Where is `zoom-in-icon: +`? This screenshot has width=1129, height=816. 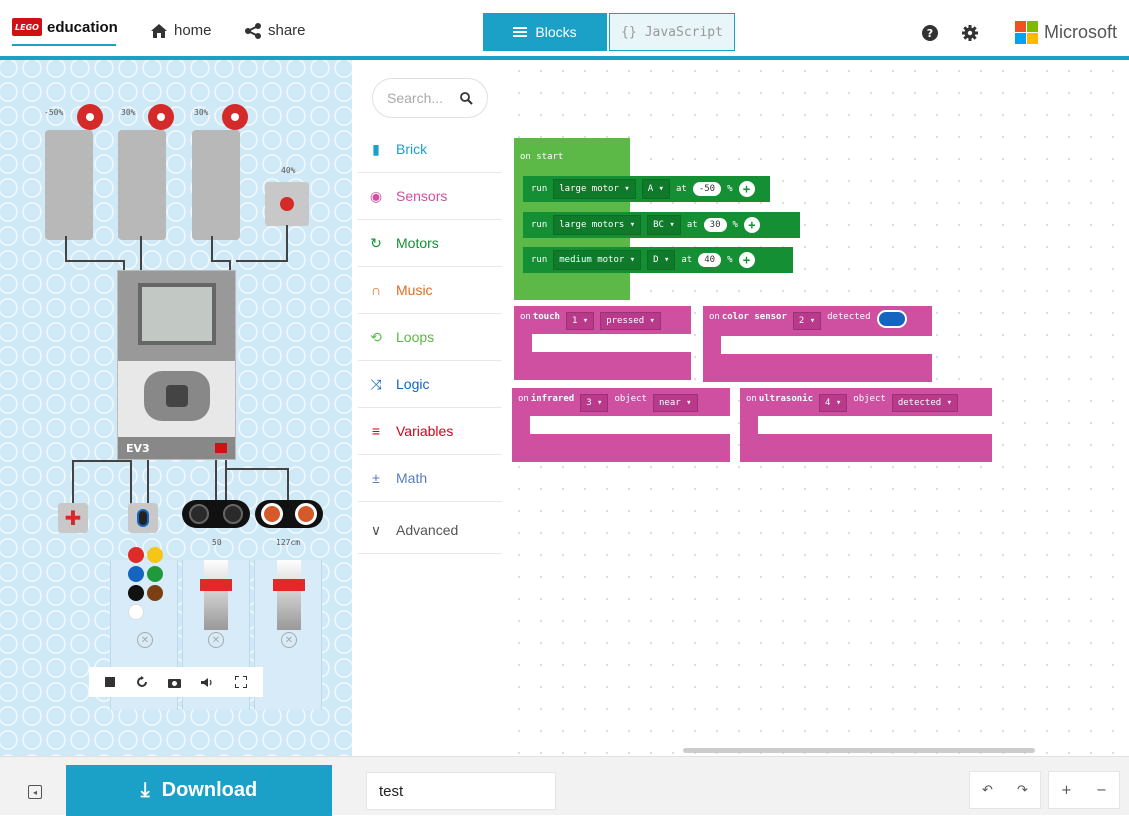 zoom-in-icon: + is located at coordinates (1067, 790).